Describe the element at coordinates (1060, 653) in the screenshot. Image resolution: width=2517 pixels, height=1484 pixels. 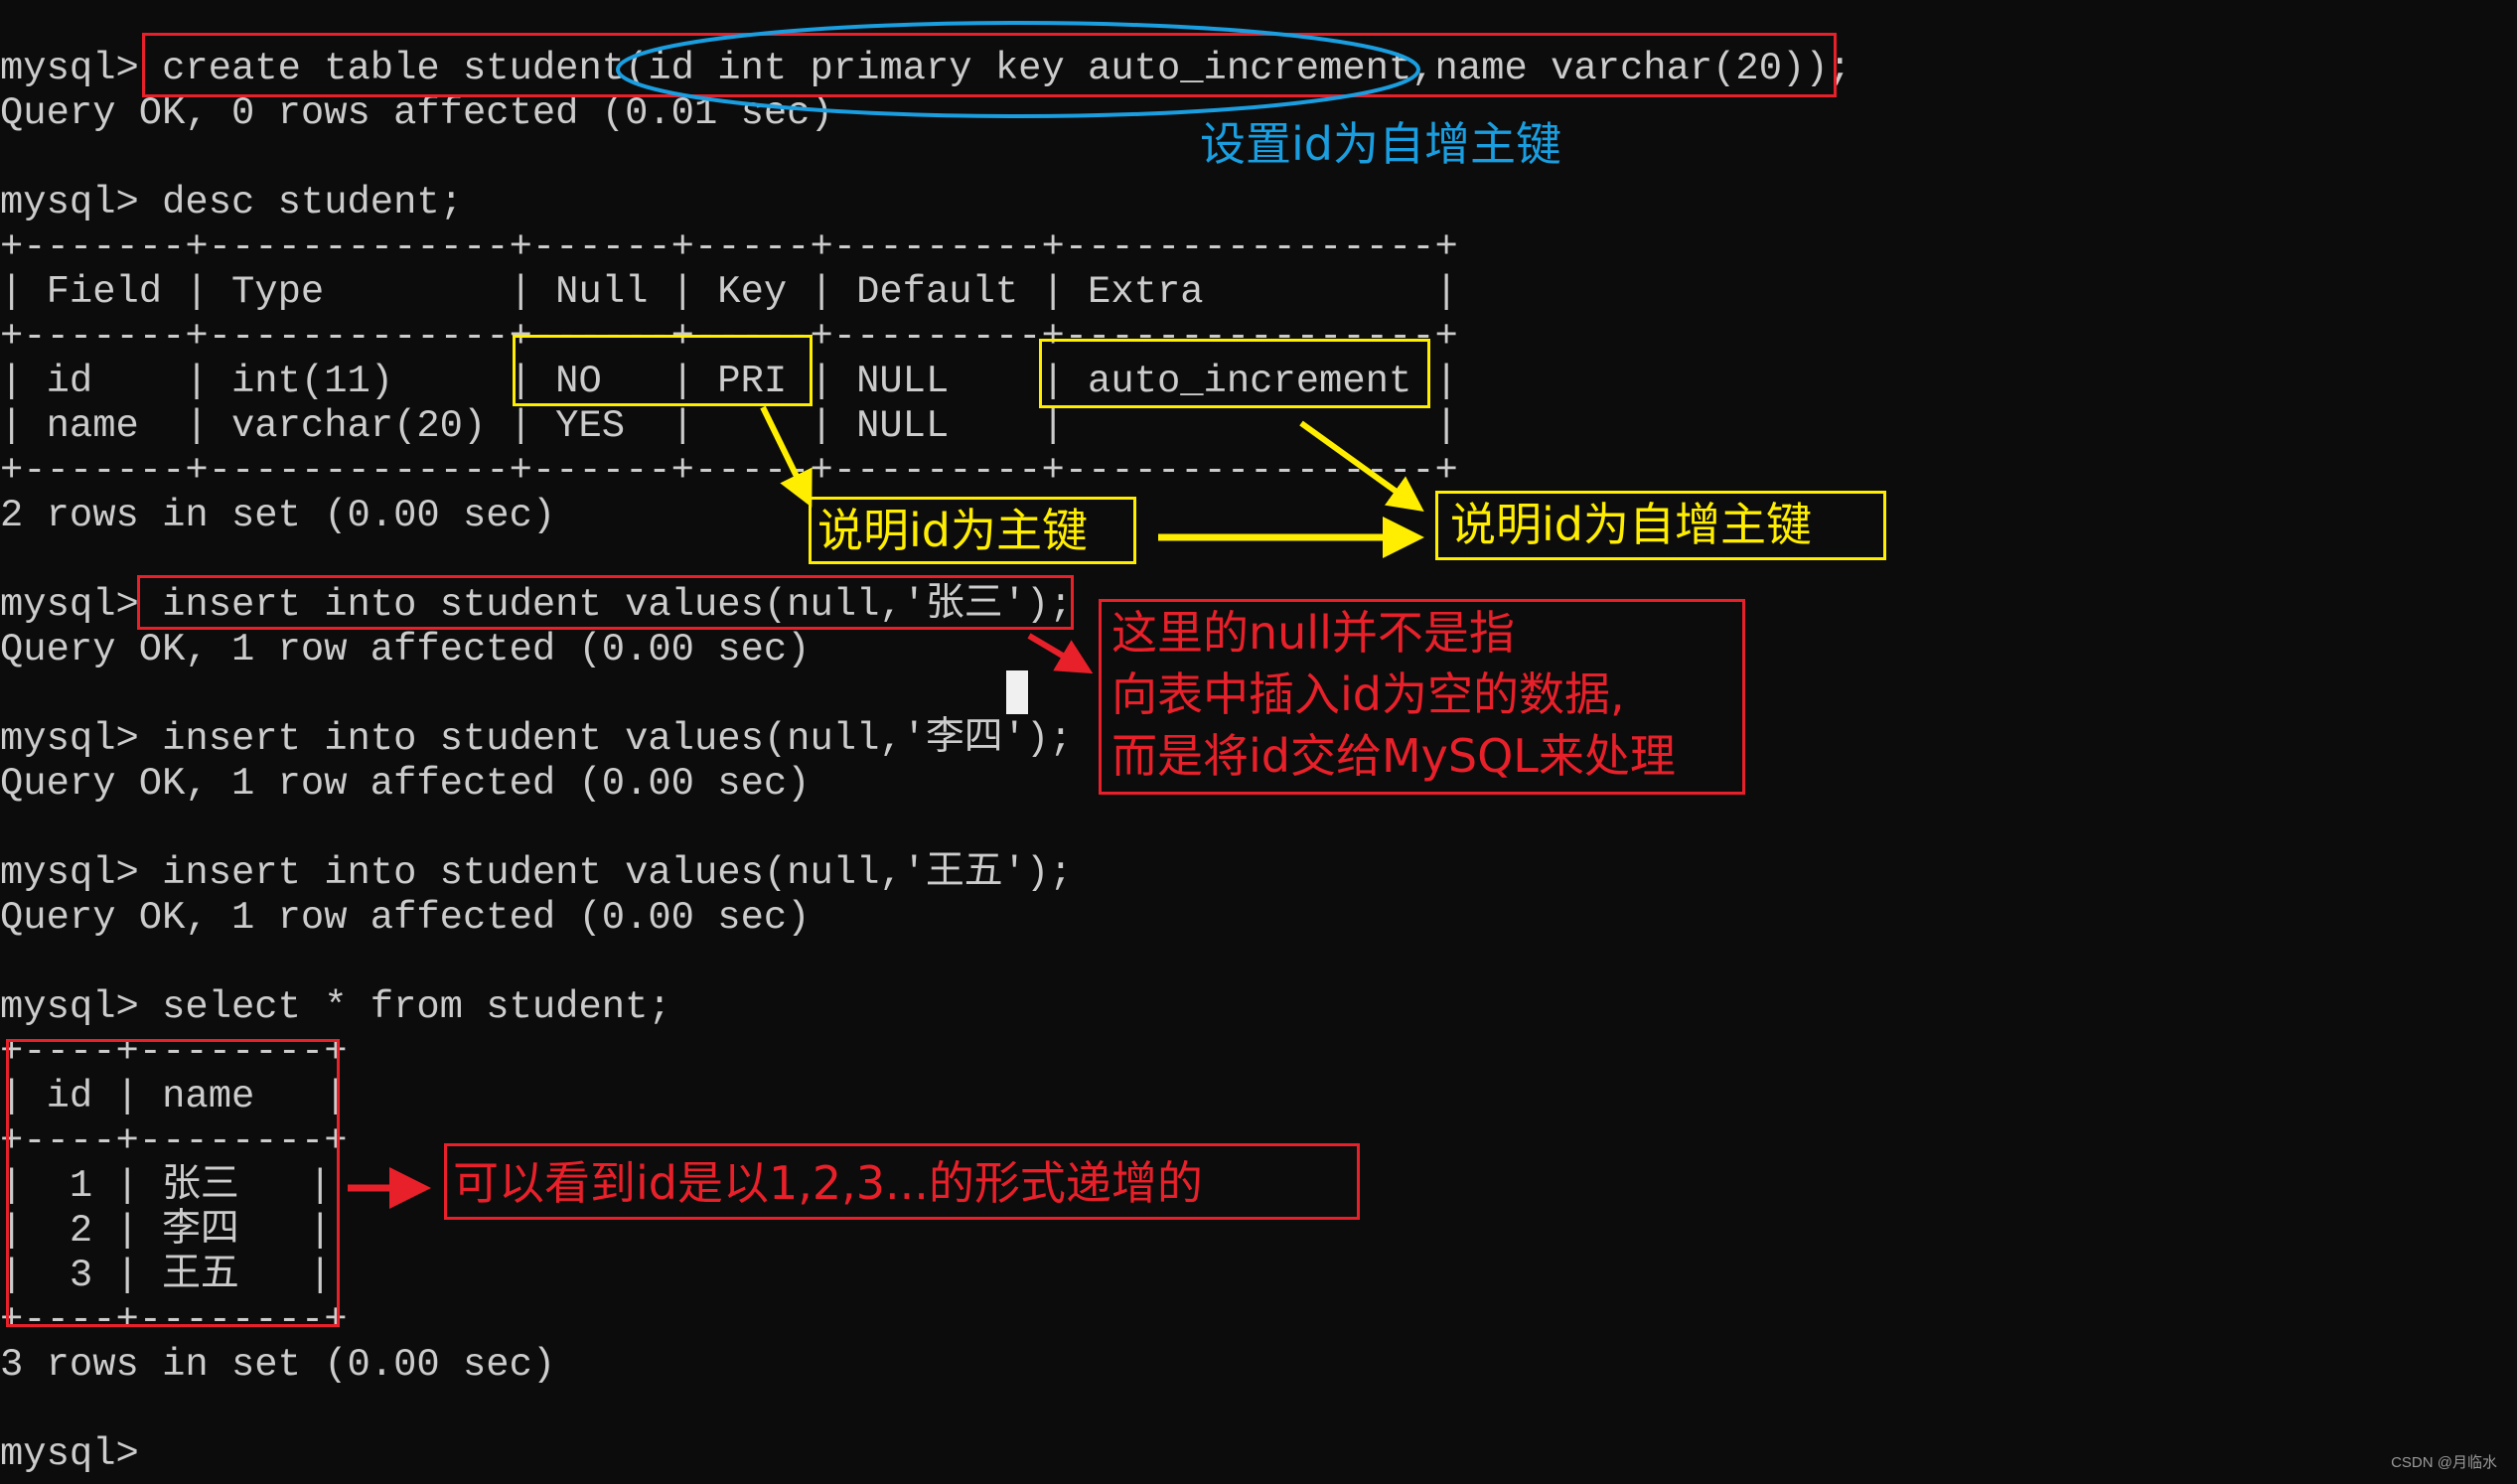
I see `arrow-to-null-note` at that location.